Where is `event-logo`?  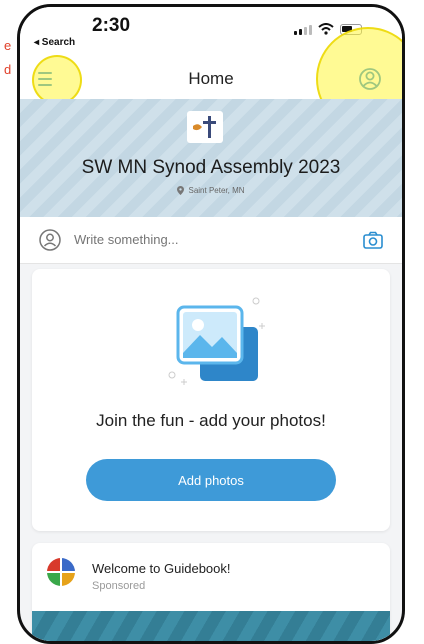 event-logo is located at coordinates (205, 127).